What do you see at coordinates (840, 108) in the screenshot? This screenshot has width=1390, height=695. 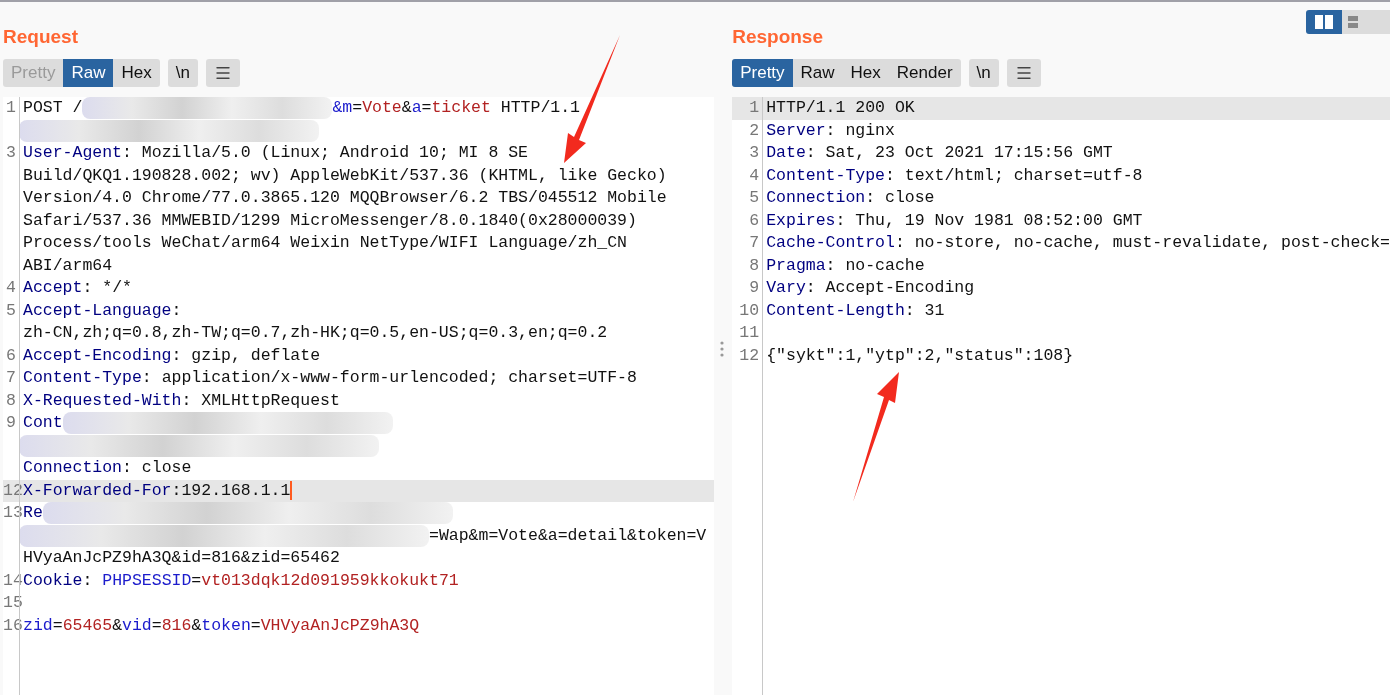 I see `code-text: HTTP/1.1 200 OK` at bounding box center [840, 108].